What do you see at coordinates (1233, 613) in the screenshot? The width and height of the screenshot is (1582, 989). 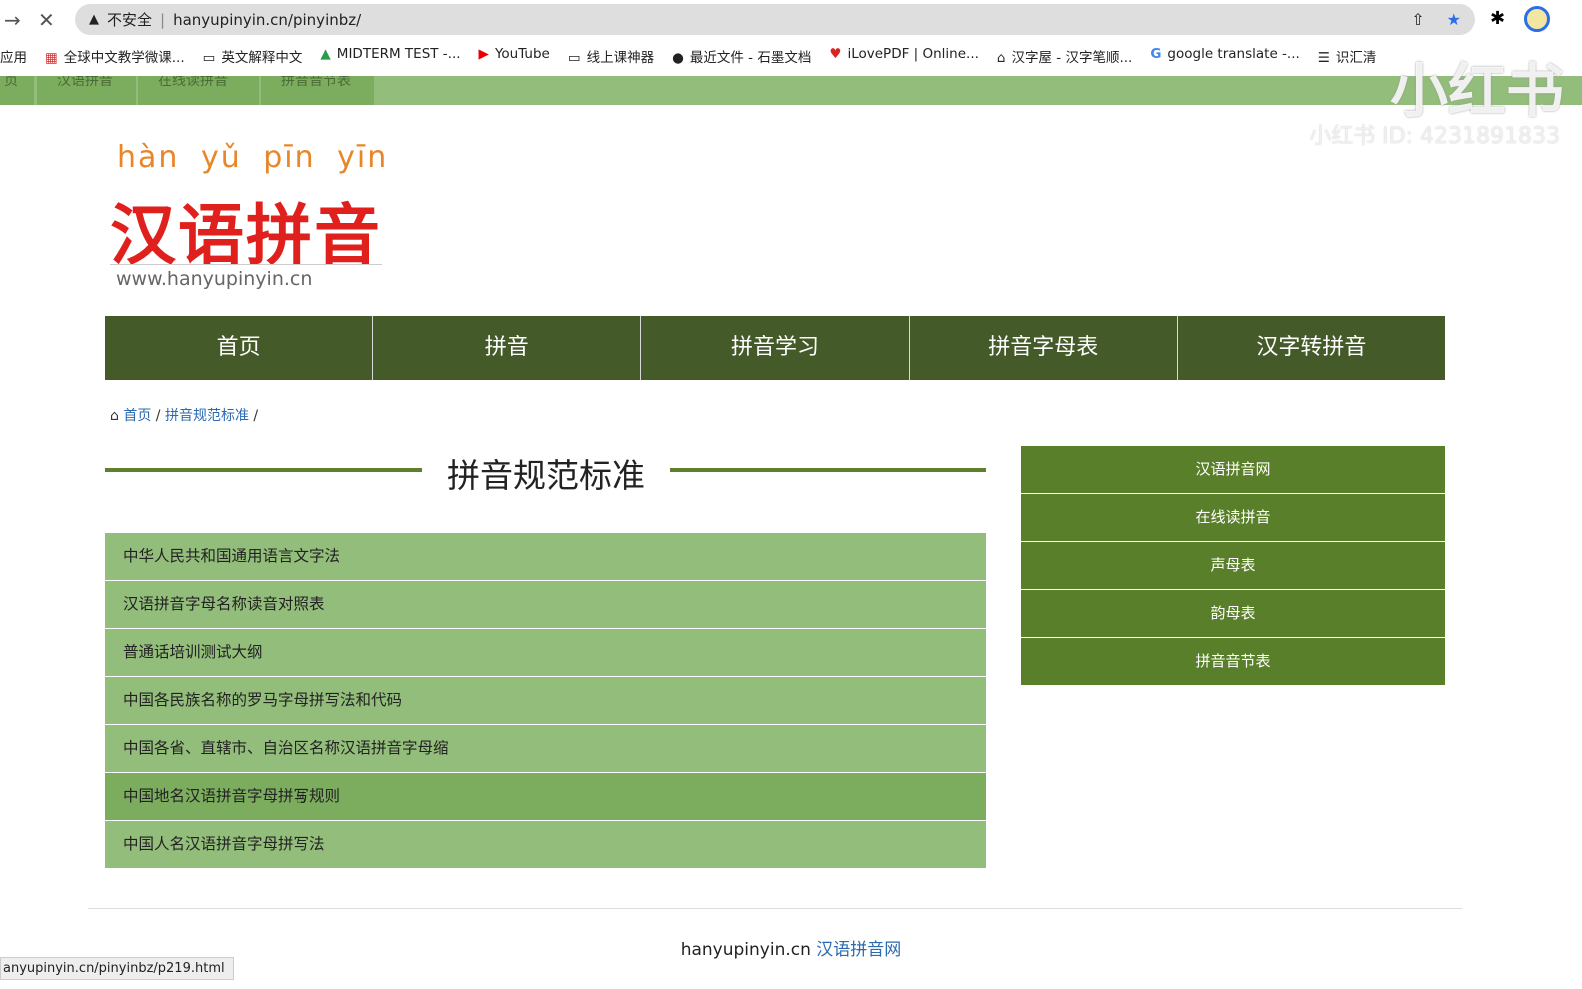 I see `sidebar-item: 韵母表` at bounding box center [1233, 613].